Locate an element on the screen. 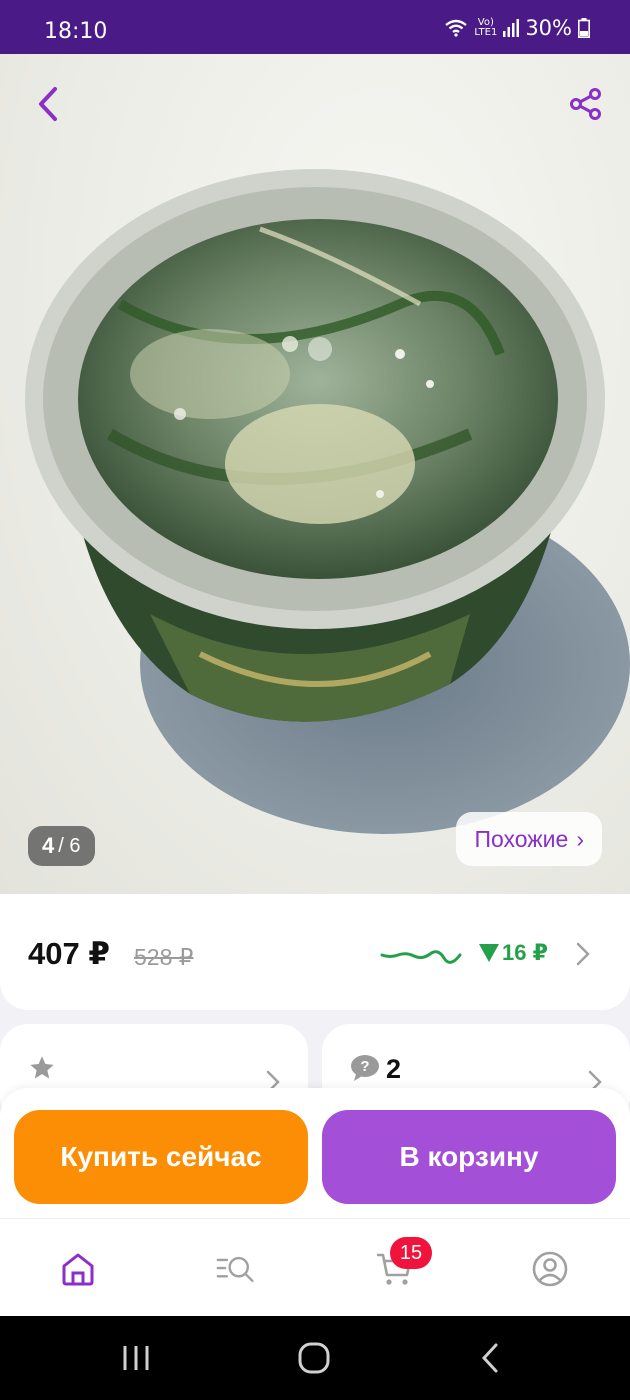 This screenshot has height=1400, width=630. battery-icon is located at coordinates (584, 28).